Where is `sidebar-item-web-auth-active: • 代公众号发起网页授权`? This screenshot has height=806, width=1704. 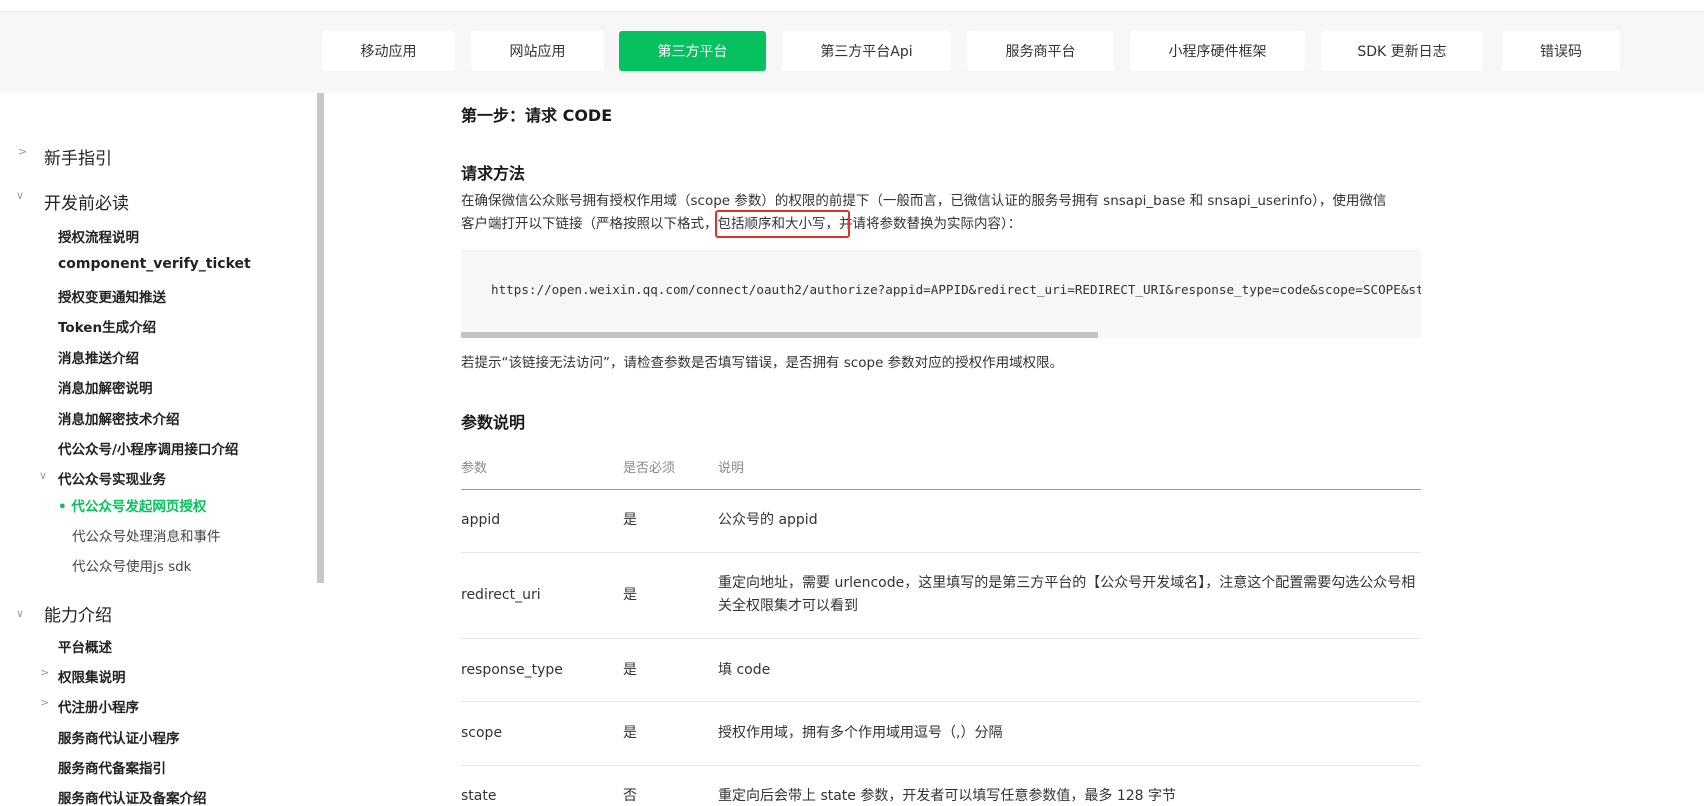 sidebar-item-web-auth-active: • 代公众号发起网页授权 is located at coordinates (132, 505).